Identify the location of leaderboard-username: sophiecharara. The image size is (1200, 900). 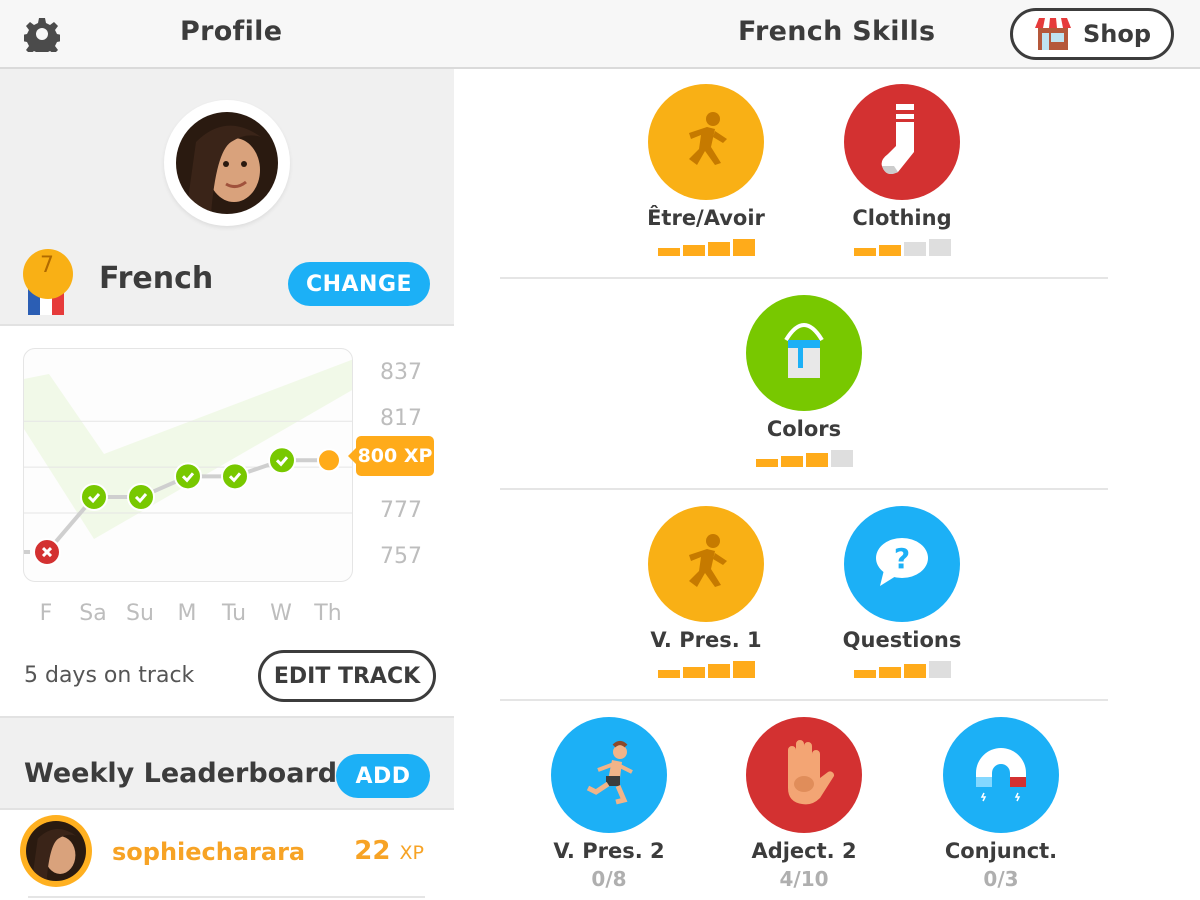
(208, 852).